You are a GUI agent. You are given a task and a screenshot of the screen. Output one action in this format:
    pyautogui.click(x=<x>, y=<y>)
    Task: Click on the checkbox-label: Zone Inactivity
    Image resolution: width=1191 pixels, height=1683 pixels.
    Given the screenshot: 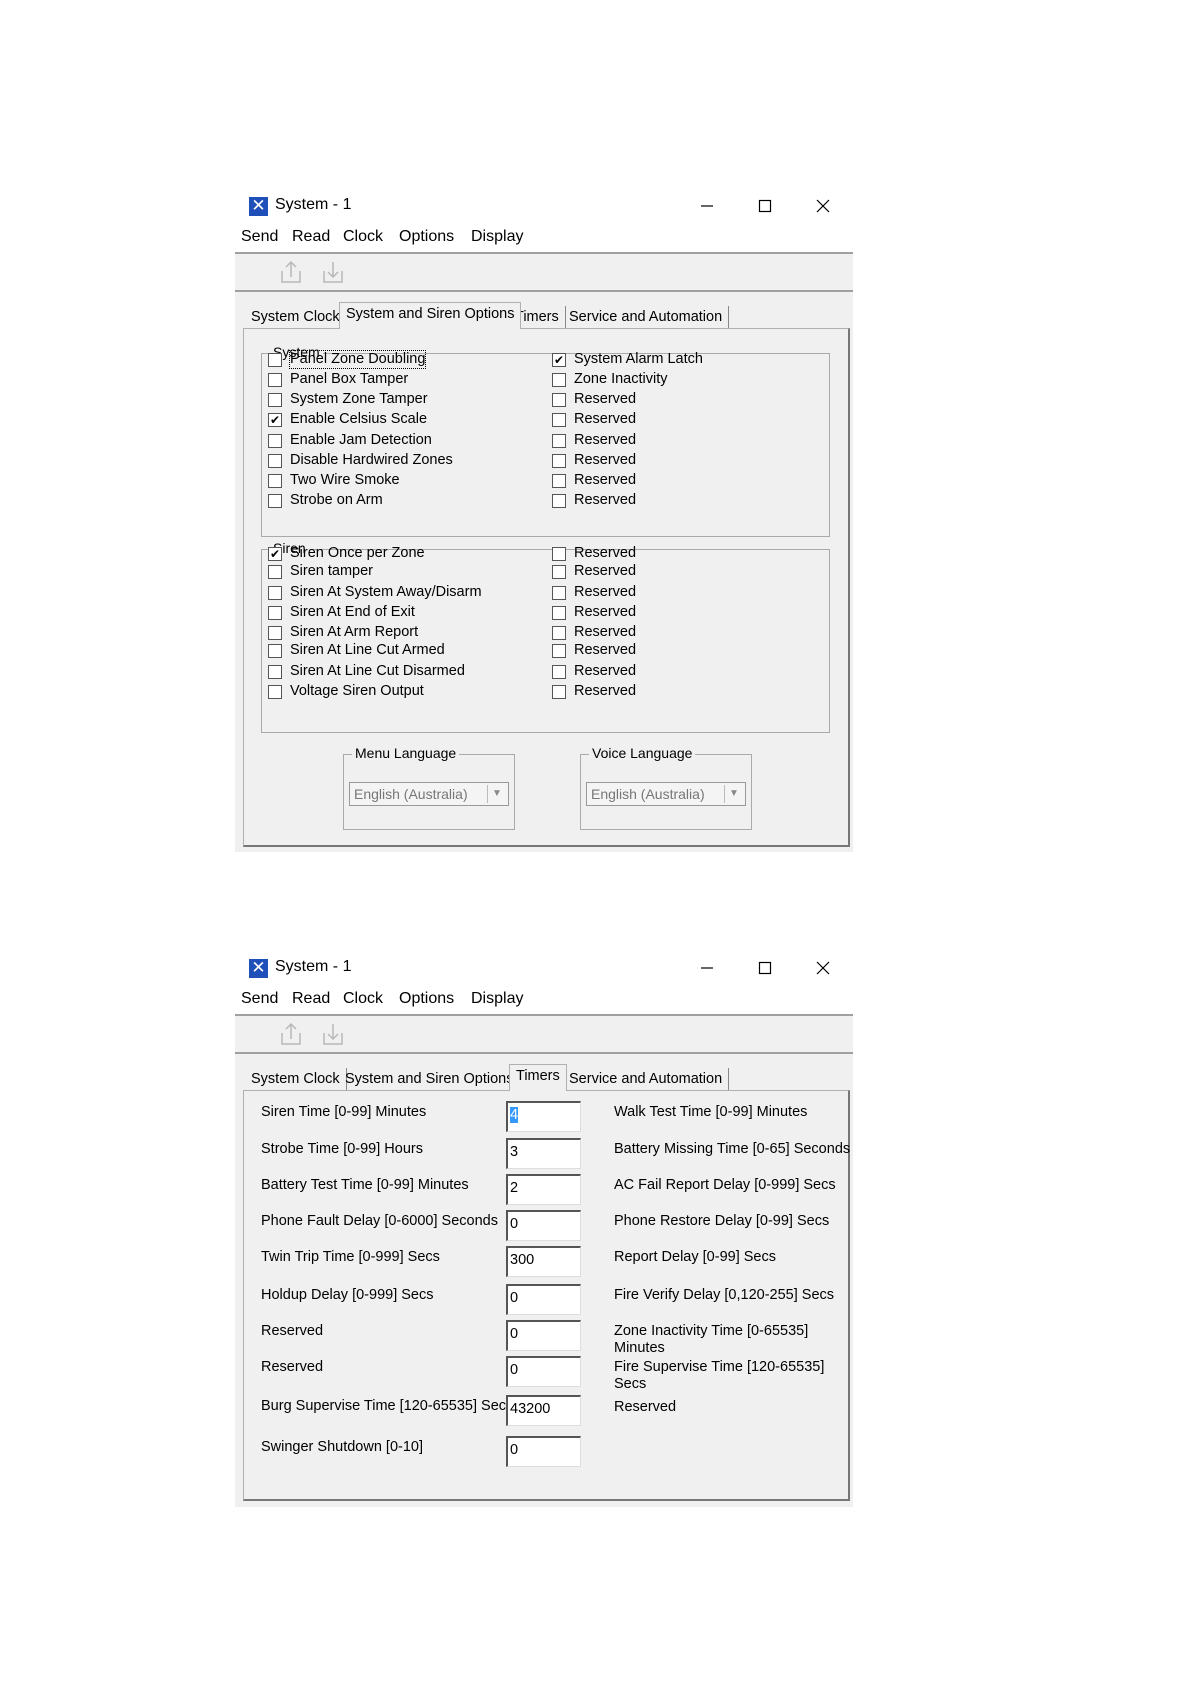 What is the action you would take?
    pyautogui.click(x=621, y=379)
    